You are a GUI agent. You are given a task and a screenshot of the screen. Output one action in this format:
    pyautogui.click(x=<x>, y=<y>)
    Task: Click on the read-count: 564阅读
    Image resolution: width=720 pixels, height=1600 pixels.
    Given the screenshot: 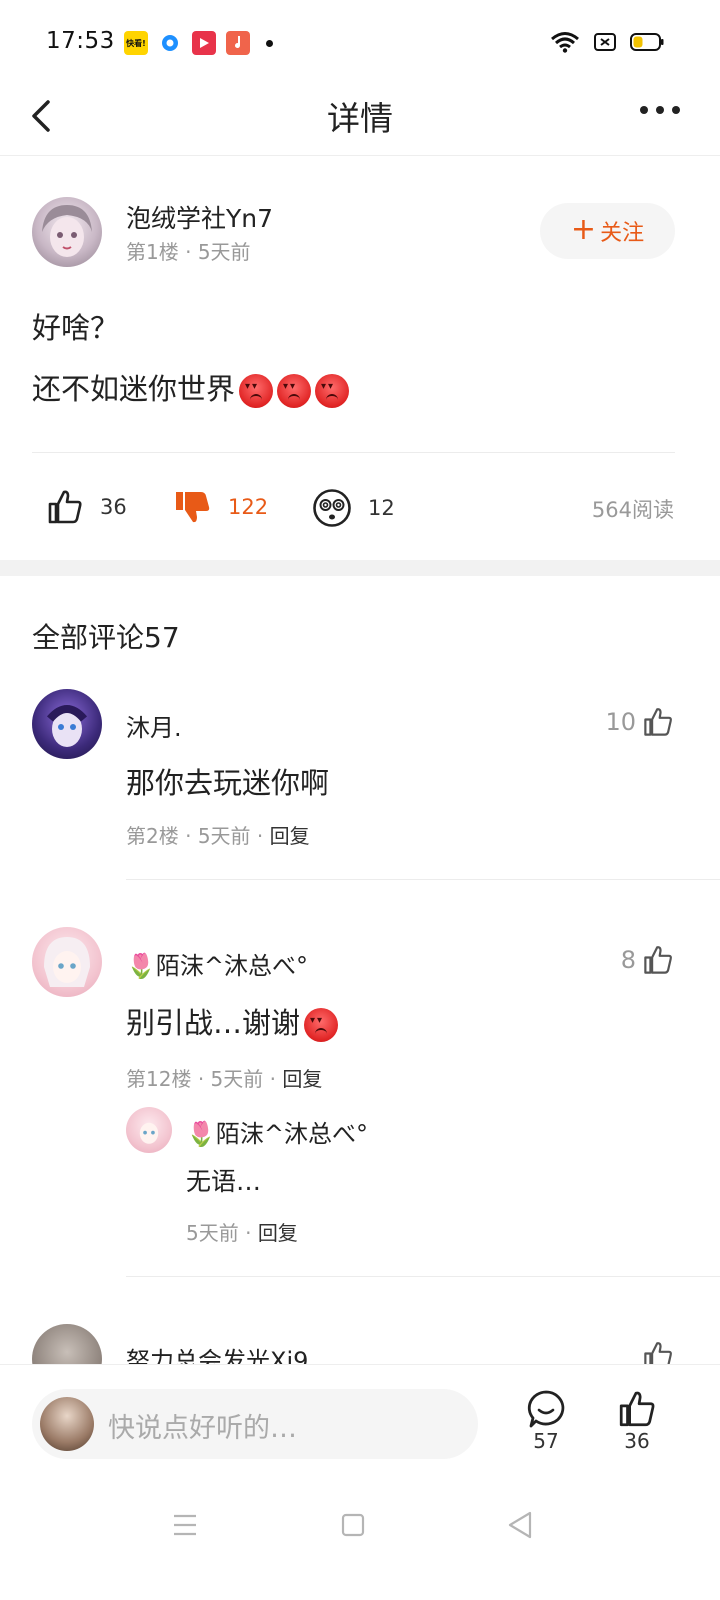 What is the action you would take?
    pyautogui.click(x=632, y=510)
    